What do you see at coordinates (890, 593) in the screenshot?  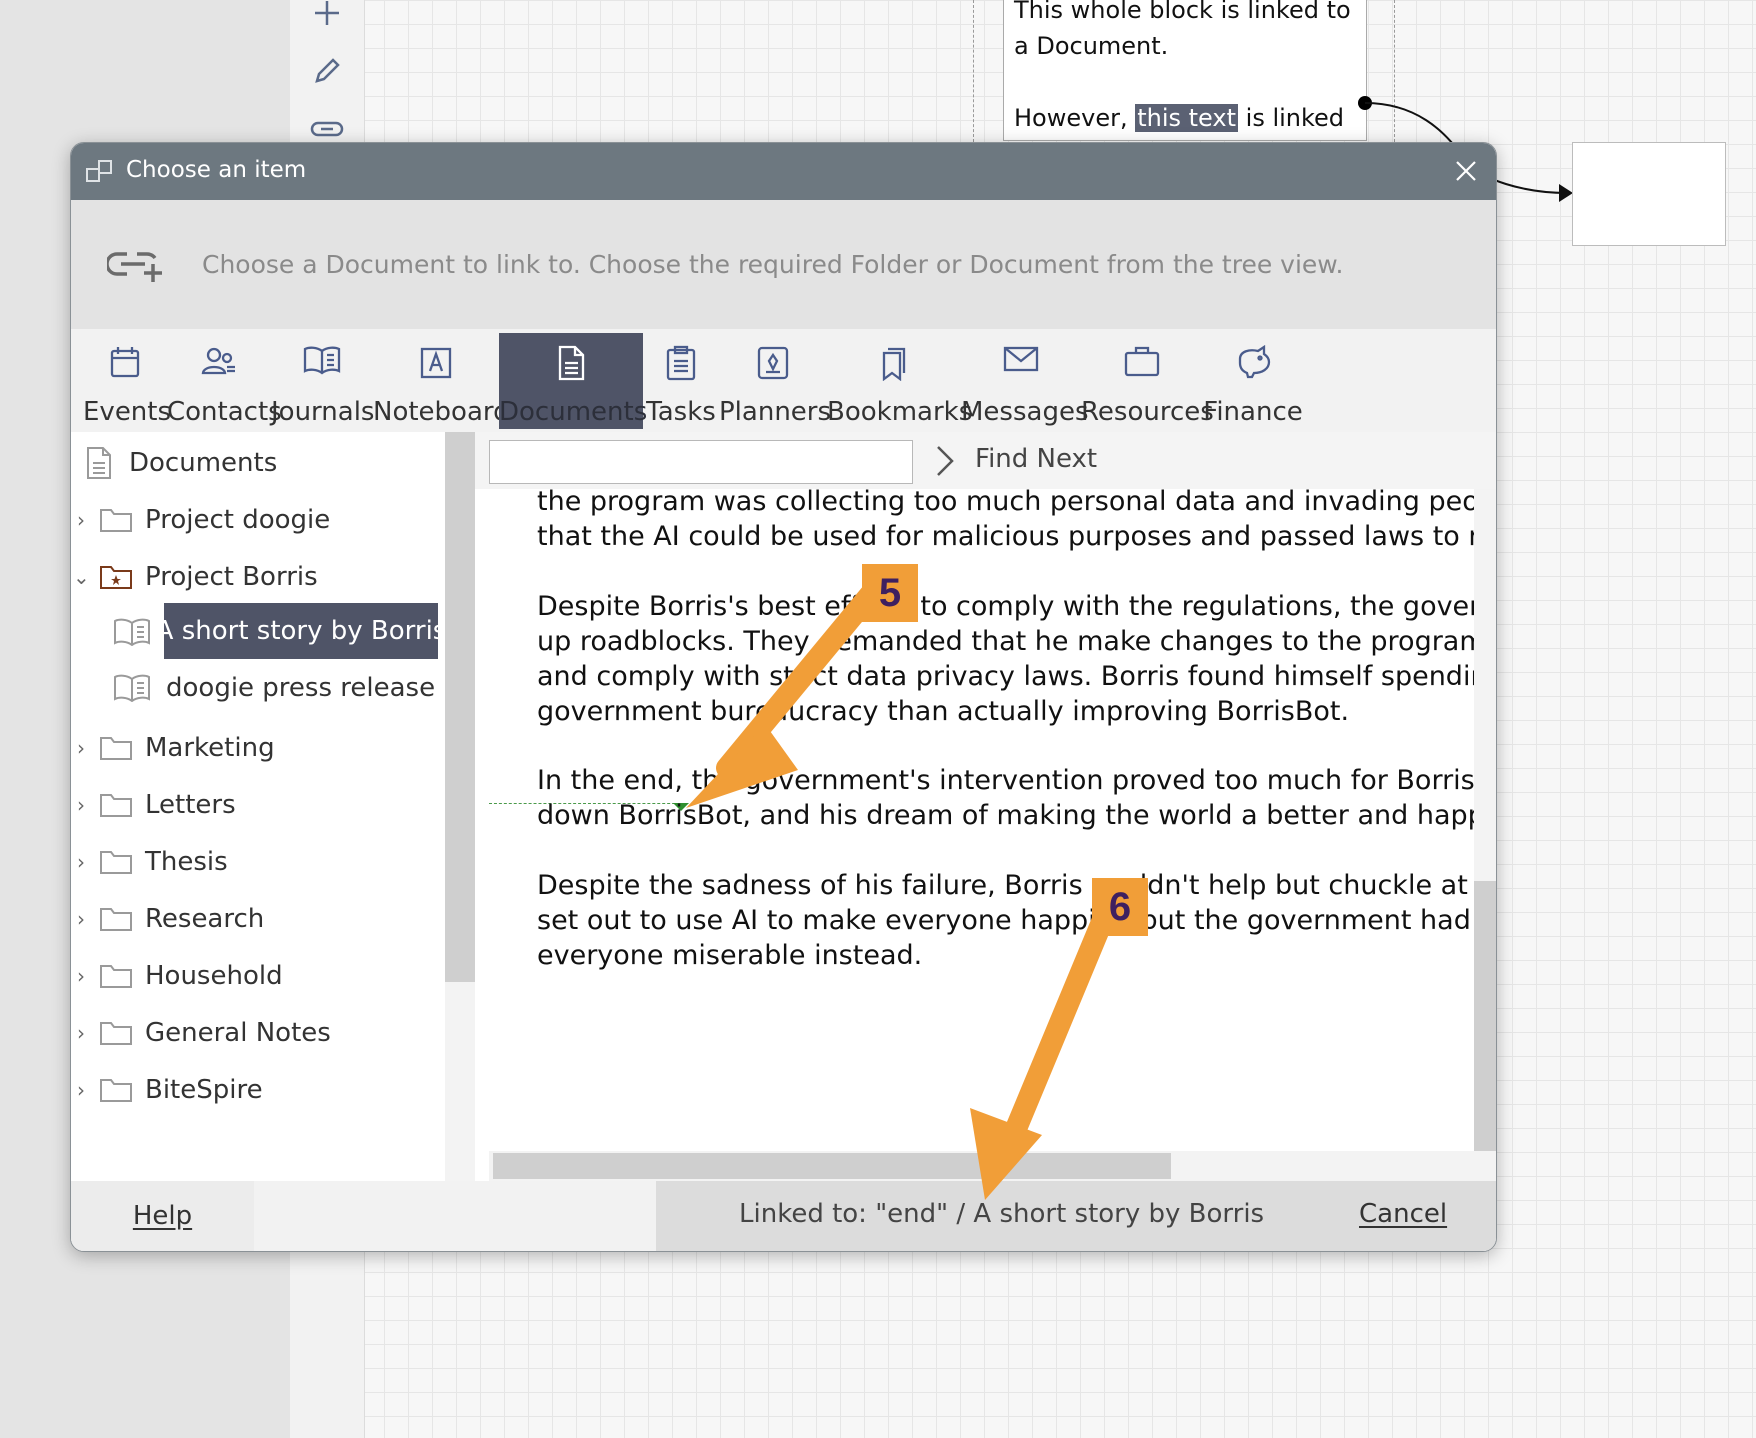 I see `callout-badge-5: 5` at bounding box center [890, 593].